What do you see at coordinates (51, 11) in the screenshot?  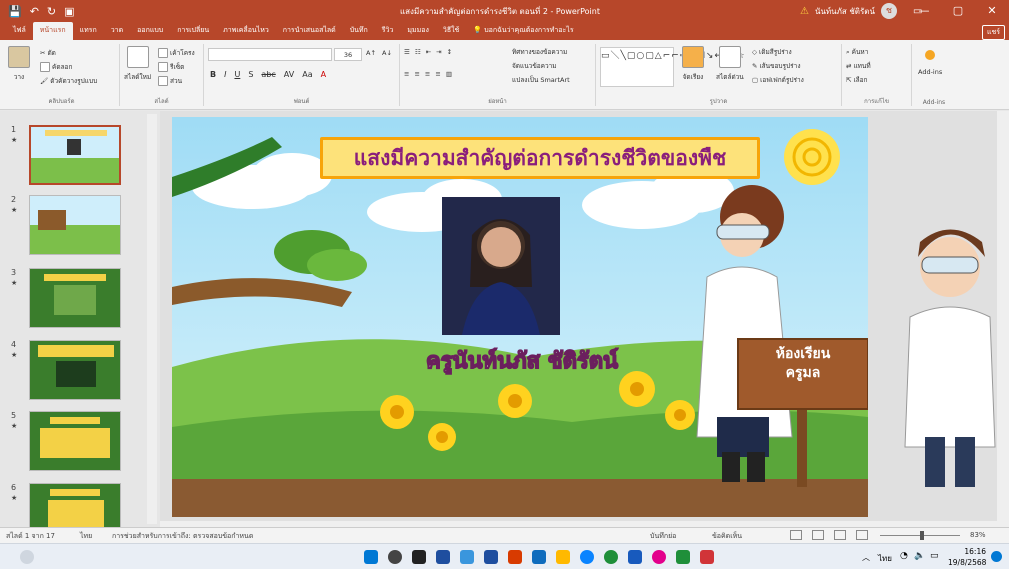 I see `redo-icon: ↻` at bounding box center [51, 11].